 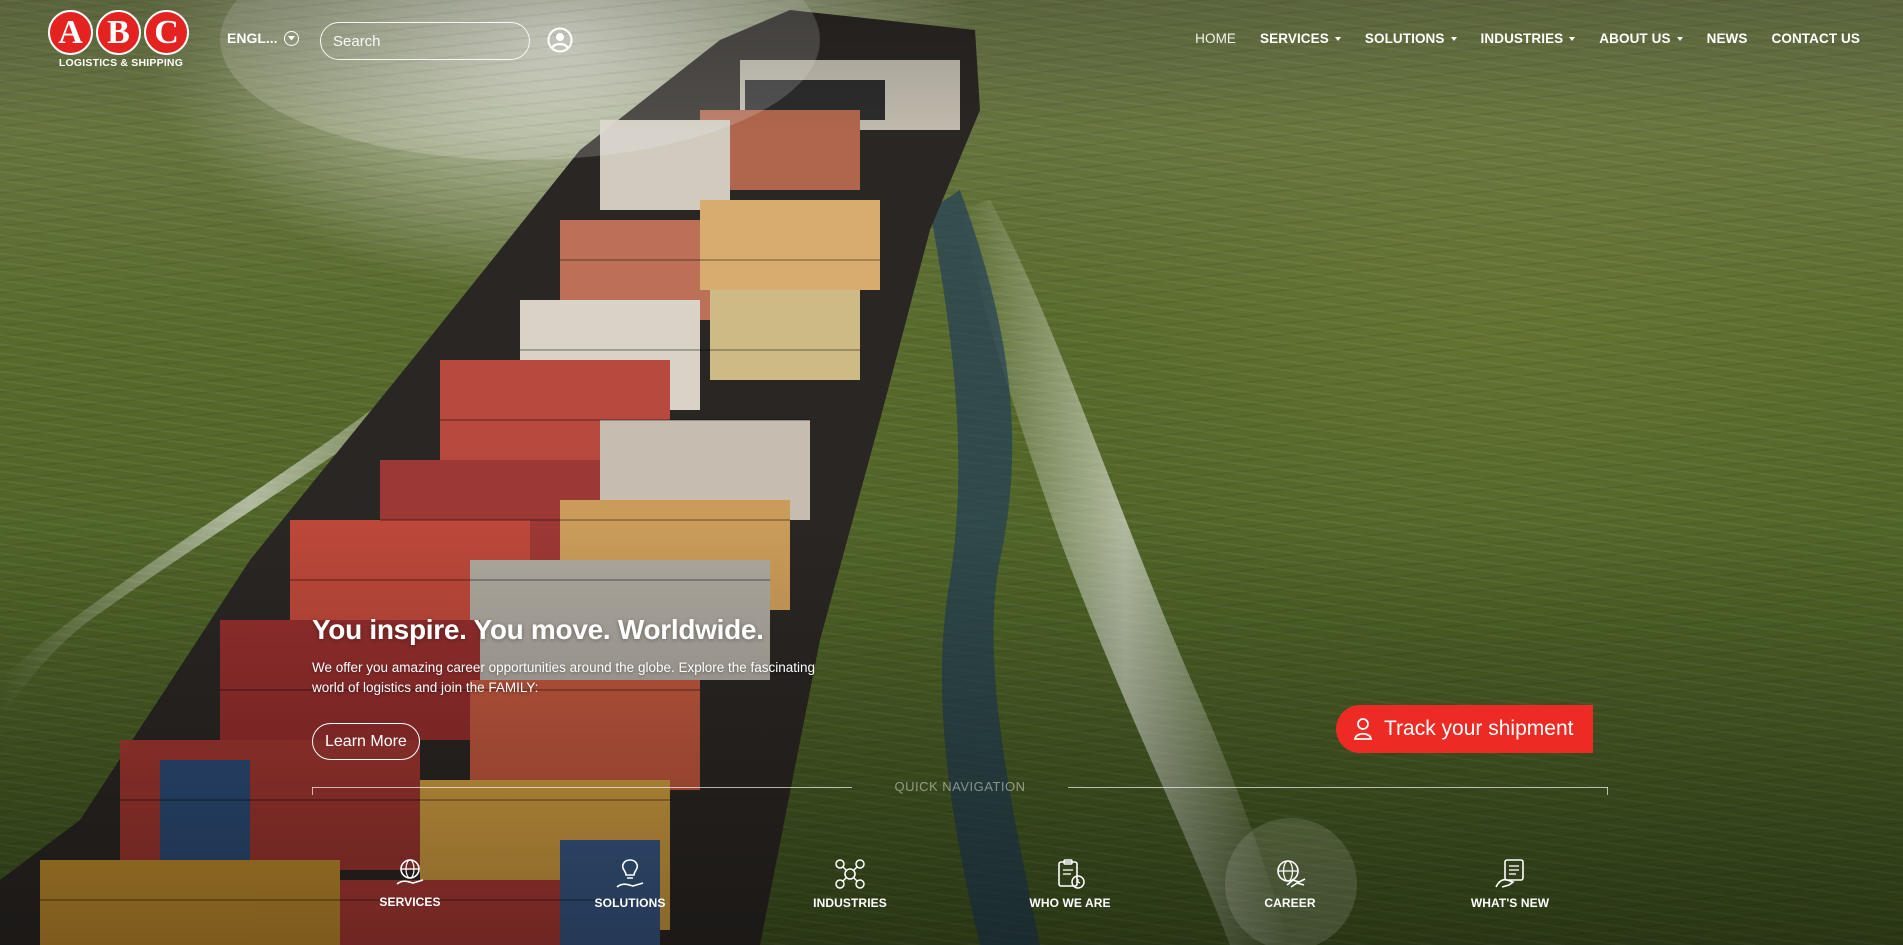 What do you see at coordinates (1510, 903) in the screenshot?
I see `quick-nav-whats-new-label: WHAT'S NEW` at bounding box center [1510, 903].